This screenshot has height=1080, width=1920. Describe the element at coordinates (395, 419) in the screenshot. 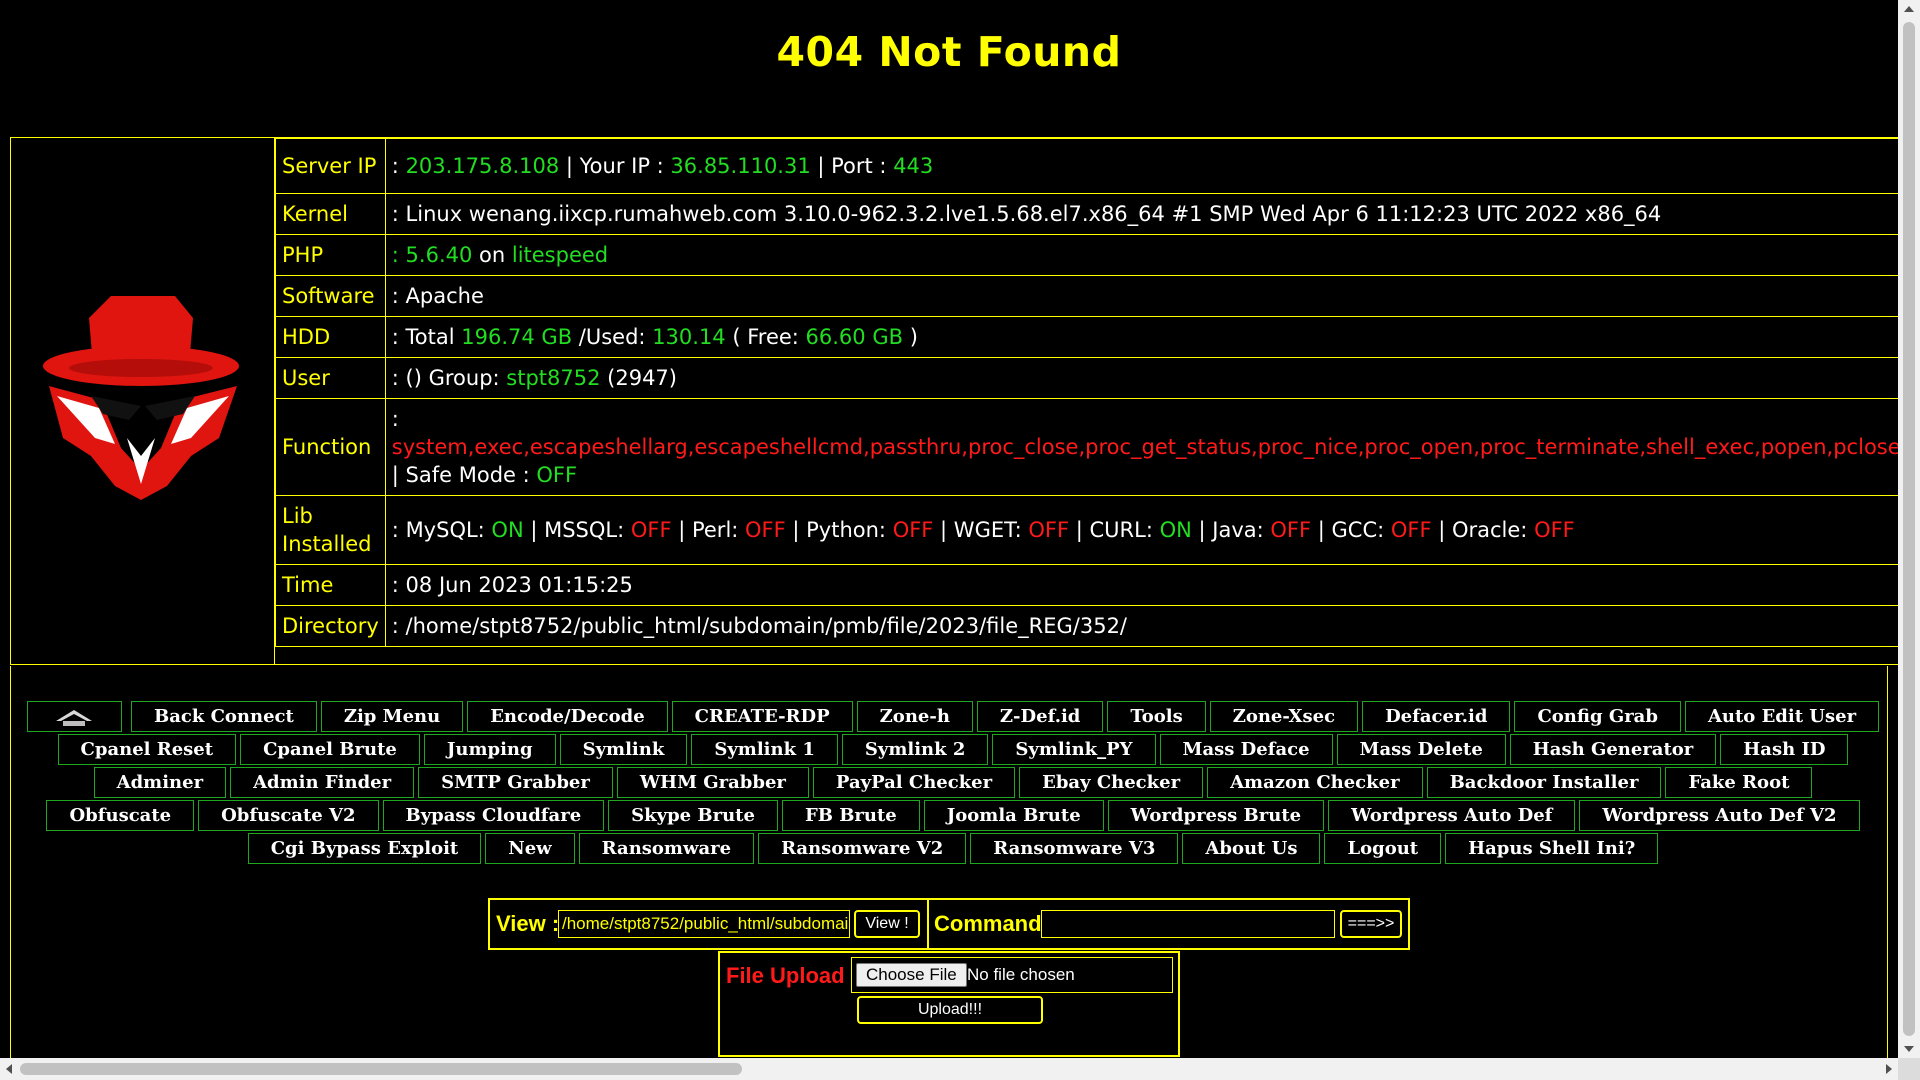

I see `function-colon: :` at that location.